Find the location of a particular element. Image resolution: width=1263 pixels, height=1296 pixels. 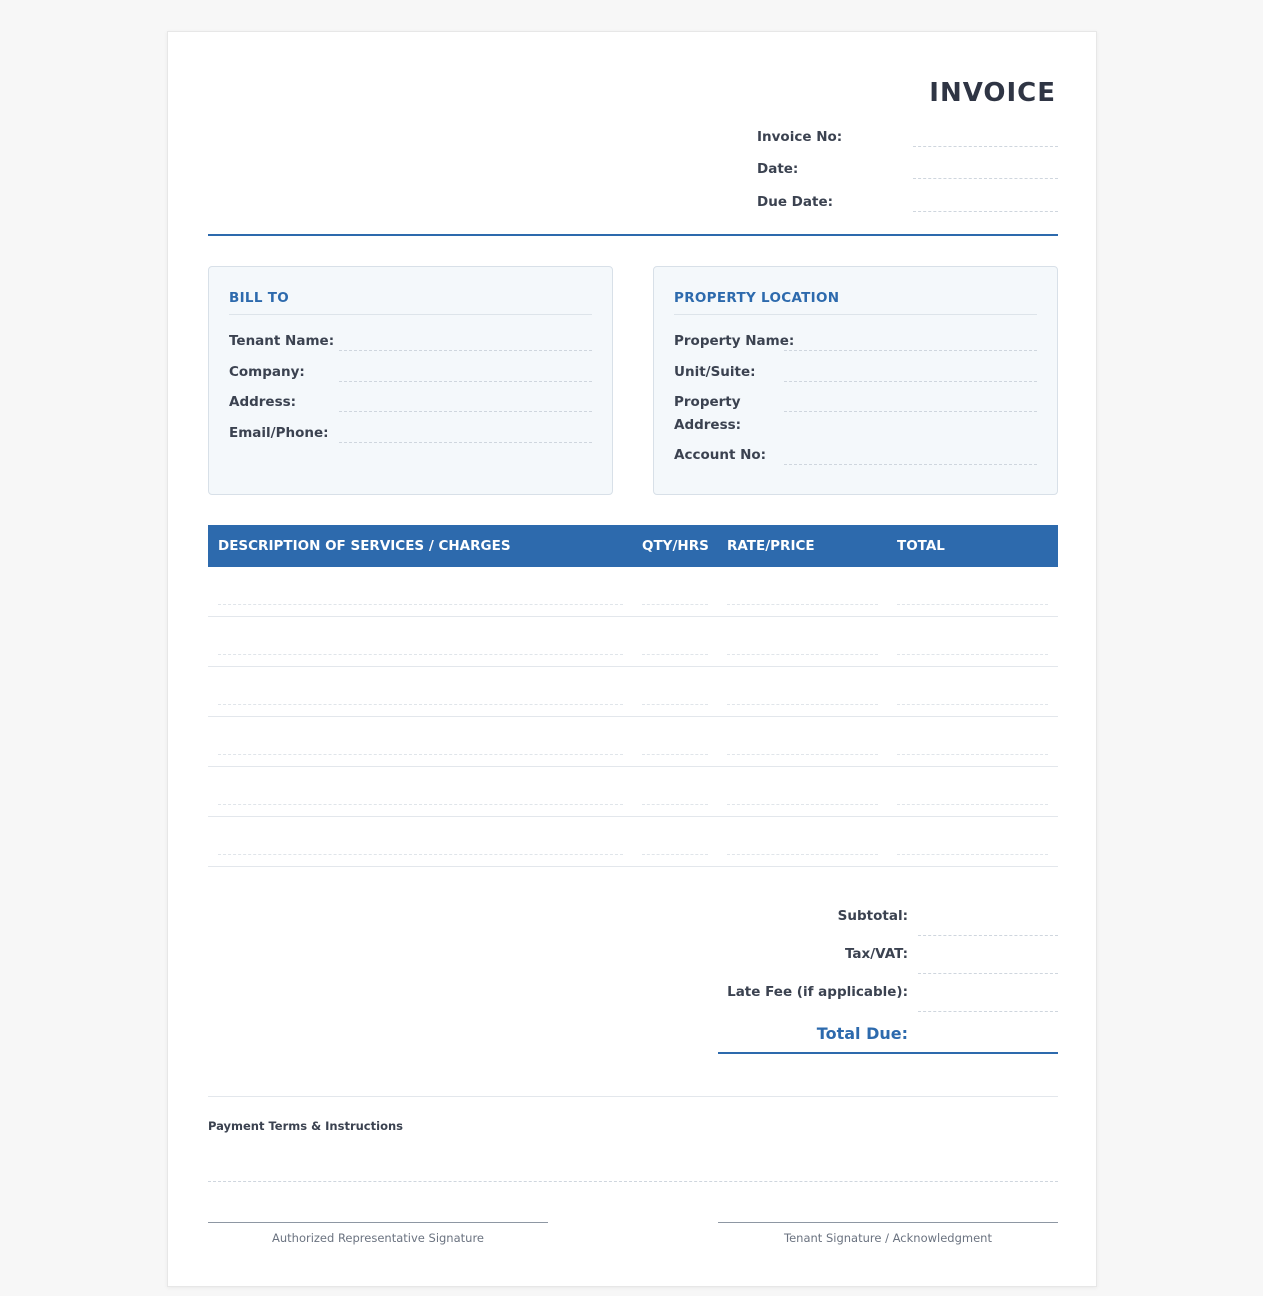

property-name-field is located at coordinates (910, 350).